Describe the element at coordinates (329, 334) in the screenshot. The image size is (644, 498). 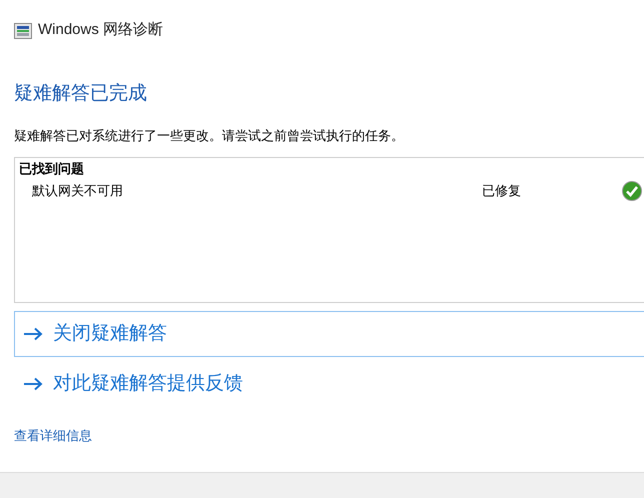
I see `action-link: 关闭疑难解答` at that location.